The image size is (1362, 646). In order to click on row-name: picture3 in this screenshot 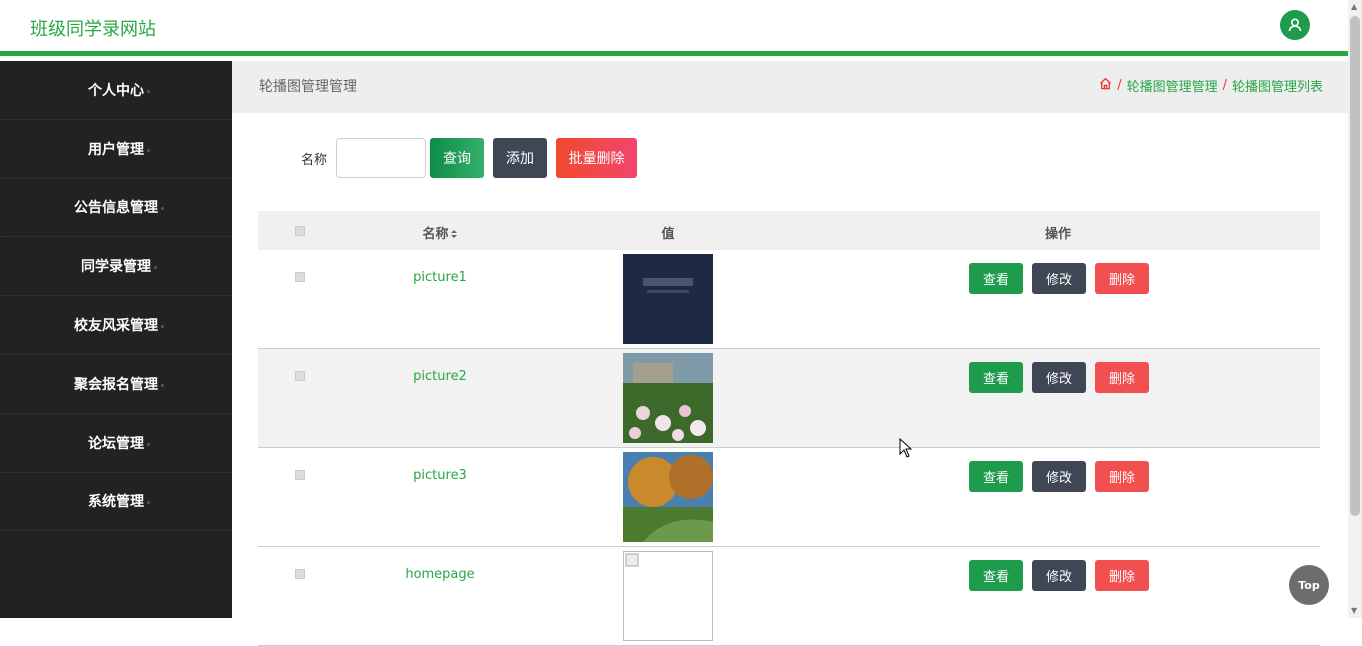, I will do `click(440, 475)`.